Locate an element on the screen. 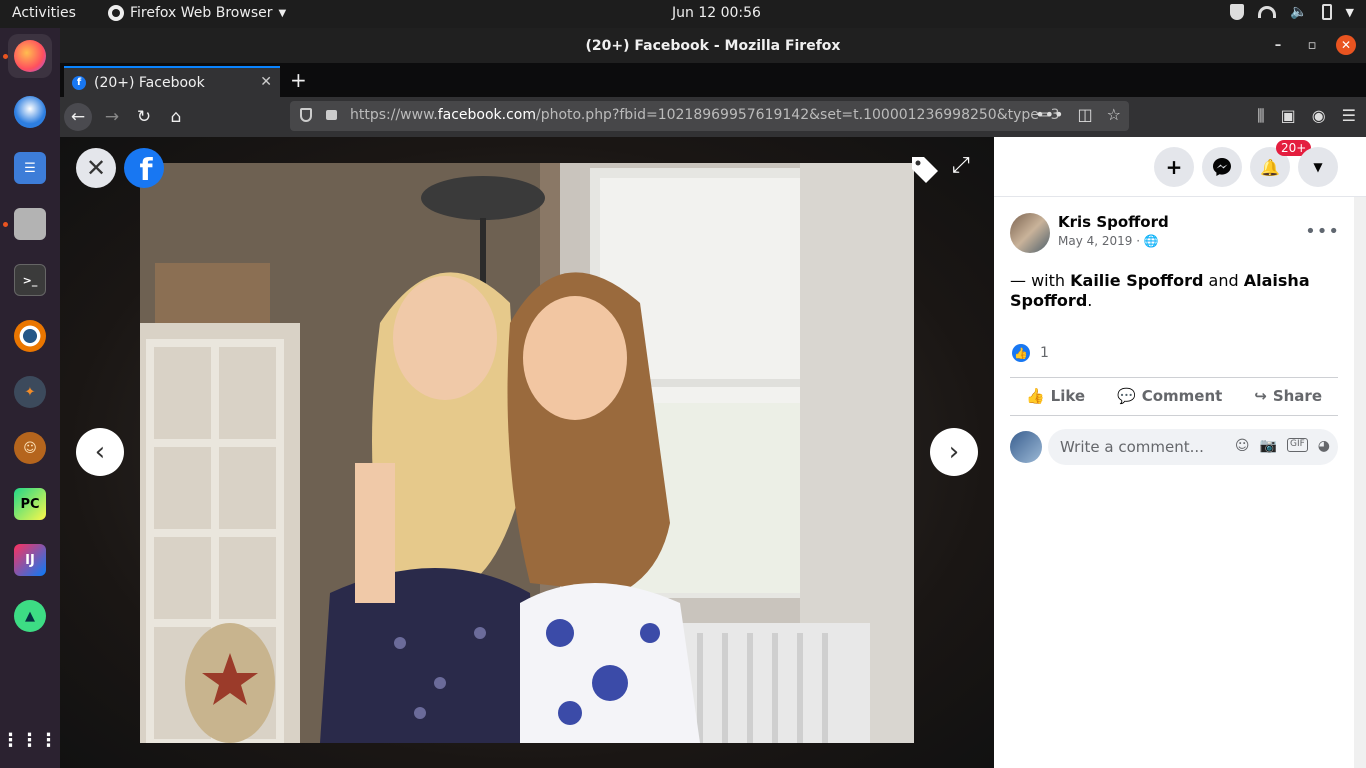  dock-blender is located at coordinates (30, 336).